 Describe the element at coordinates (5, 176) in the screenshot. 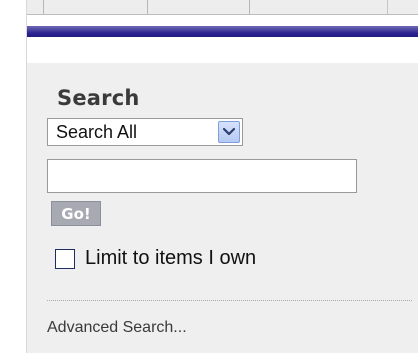

I see `left-margin` at that location.